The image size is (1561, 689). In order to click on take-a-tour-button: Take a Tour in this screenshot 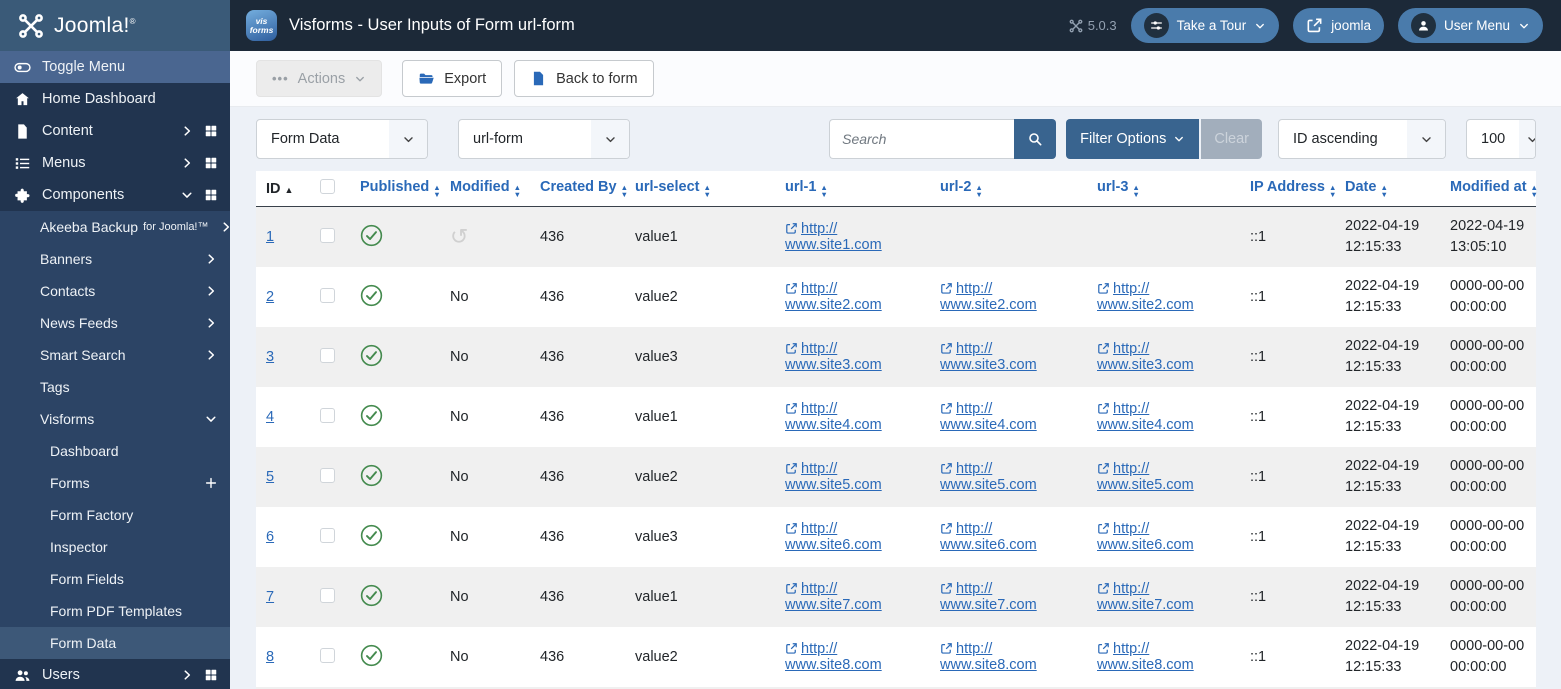, I will do `click(1205, 25)`.